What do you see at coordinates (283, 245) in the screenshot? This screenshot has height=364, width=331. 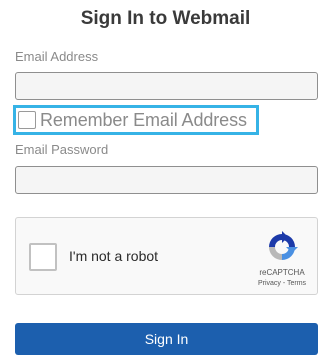 I see `recaptcha-logo-icon` at bounding box center [283, 245].